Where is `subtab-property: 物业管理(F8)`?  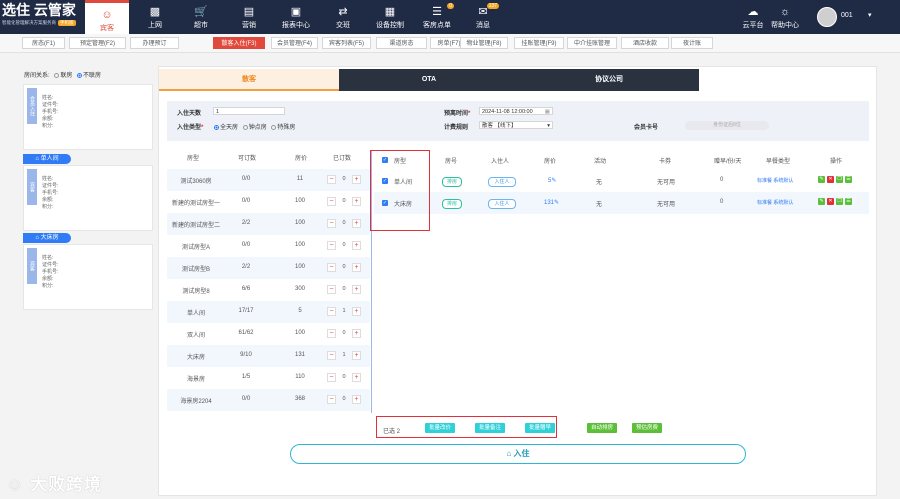
subtab-property: 物业管理(F8) is located at coordinates (484, 43).